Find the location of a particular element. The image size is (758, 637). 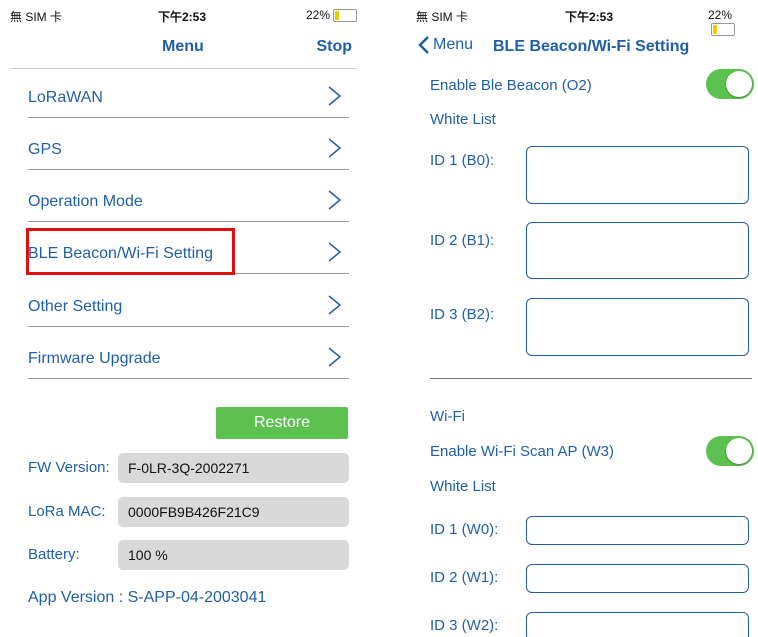

ble-white-list-label: White List is located at coordinates (463, 119).